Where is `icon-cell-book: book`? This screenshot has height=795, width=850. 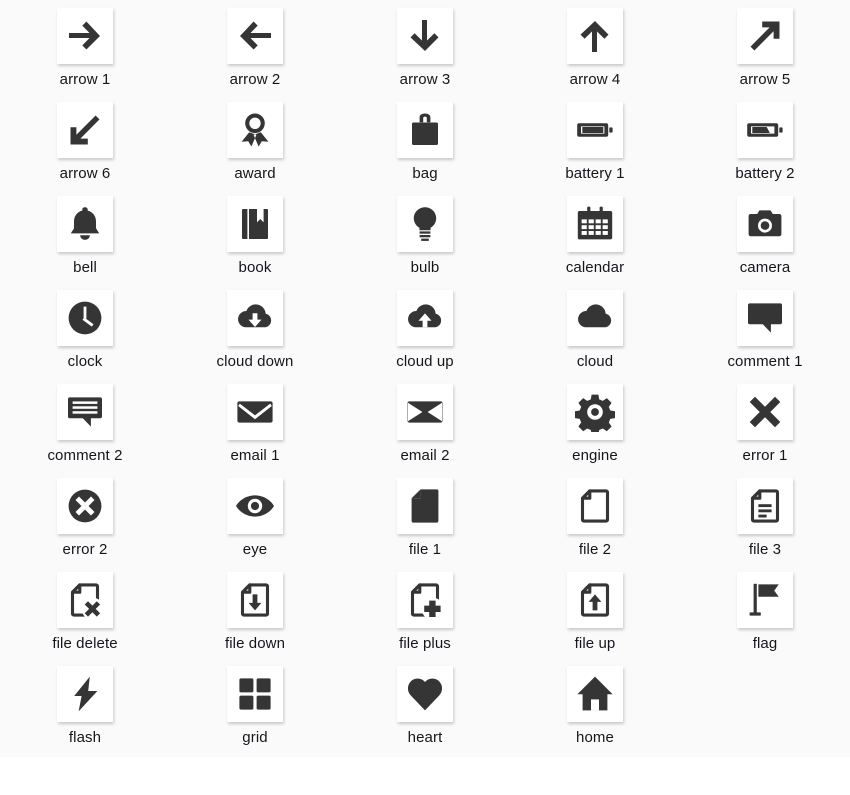
icon-cell-book: book is located at coordinates (255, 243).